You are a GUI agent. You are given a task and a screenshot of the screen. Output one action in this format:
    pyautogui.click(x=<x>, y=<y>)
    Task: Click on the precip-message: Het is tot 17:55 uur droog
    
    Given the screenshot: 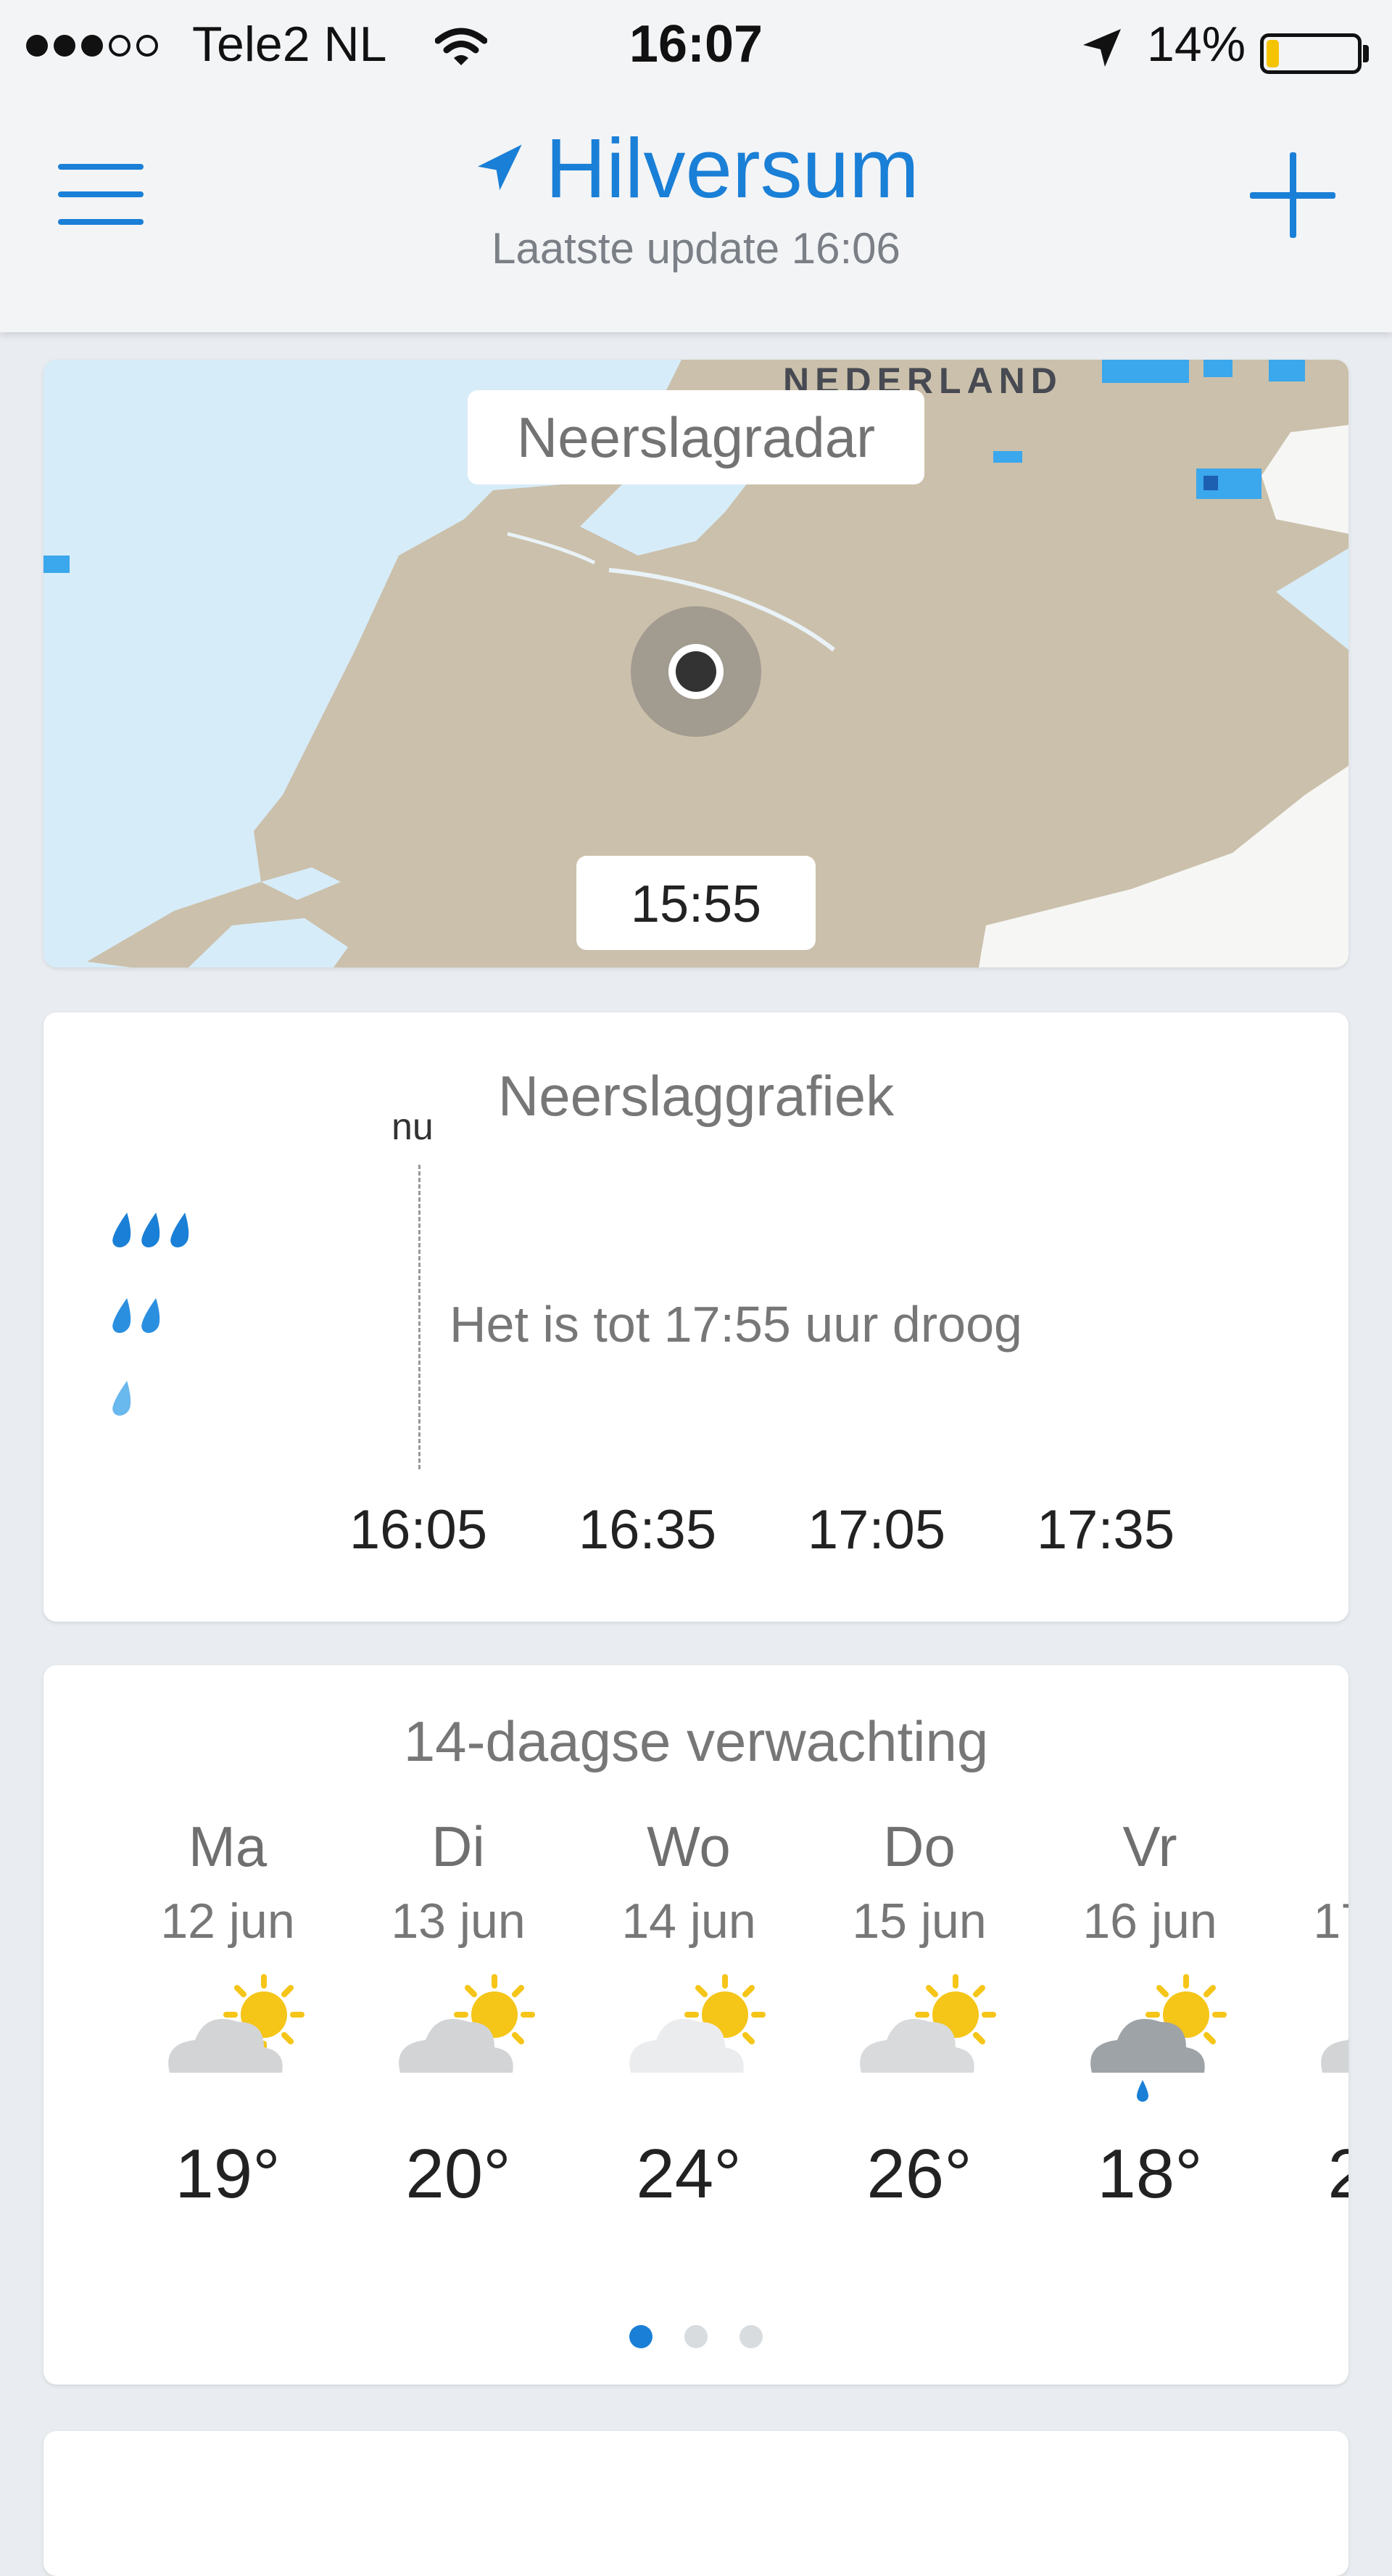 What is the action you would take?
    pyautogui.click(x=736, y=1324)
    